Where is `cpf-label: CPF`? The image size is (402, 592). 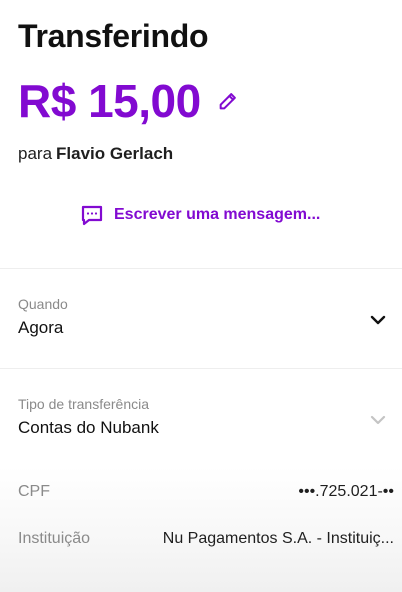
cpf-label: CPF is located at coordinates (34, 491).